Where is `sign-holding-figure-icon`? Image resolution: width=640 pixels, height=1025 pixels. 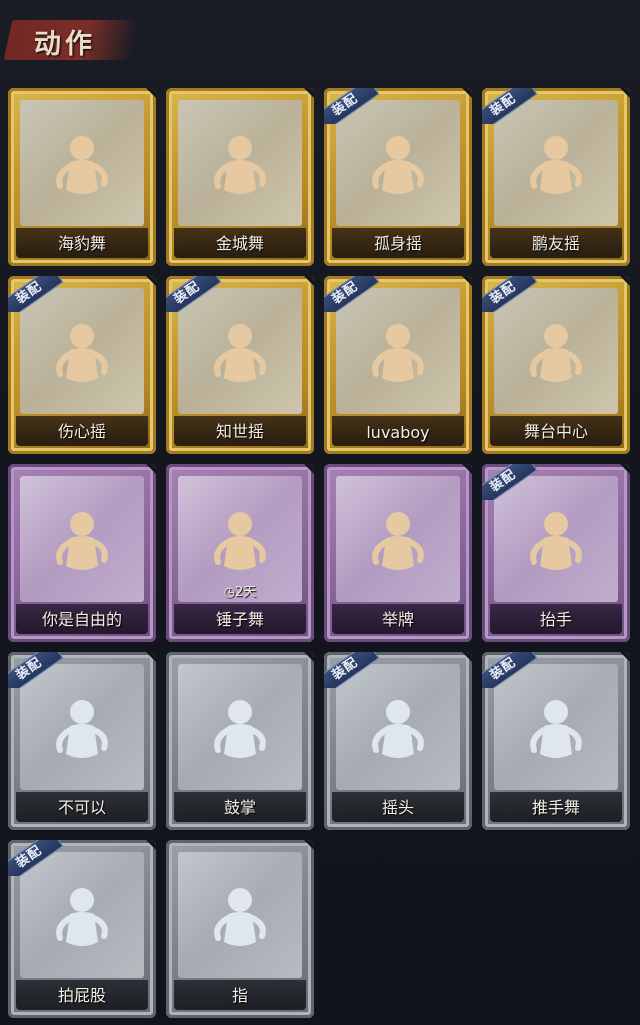
sign-holding-figure-icon is located at coordinates (398, 541).